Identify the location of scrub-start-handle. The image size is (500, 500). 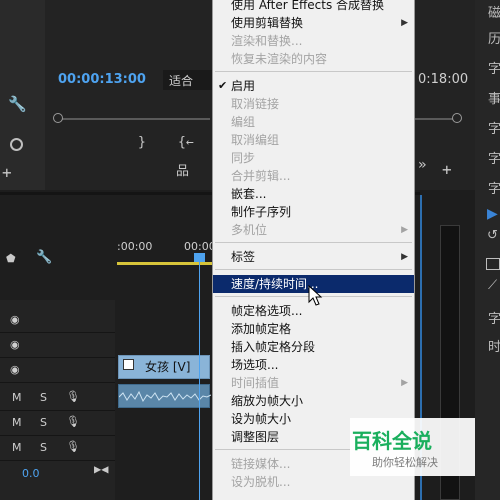
(58, 118).